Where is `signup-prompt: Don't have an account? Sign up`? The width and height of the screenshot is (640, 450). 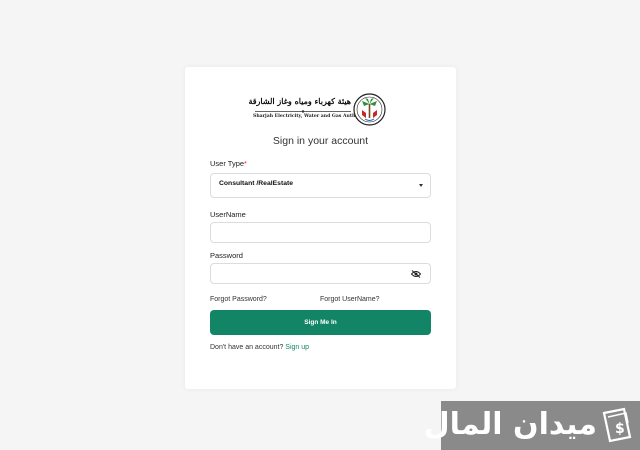 signup-prompt: Don't have an account? Sign up is located at coordinates (259, 347).